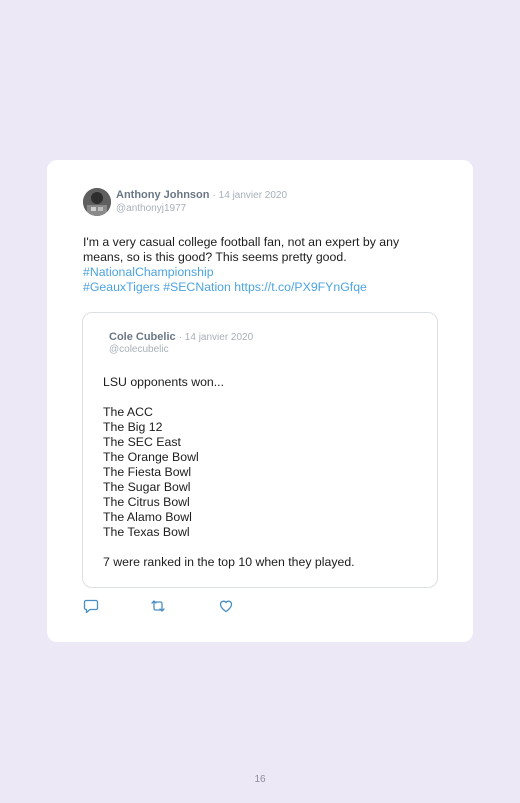  I want to click on quoted-text-line: The Big 12, so click(133, 427).